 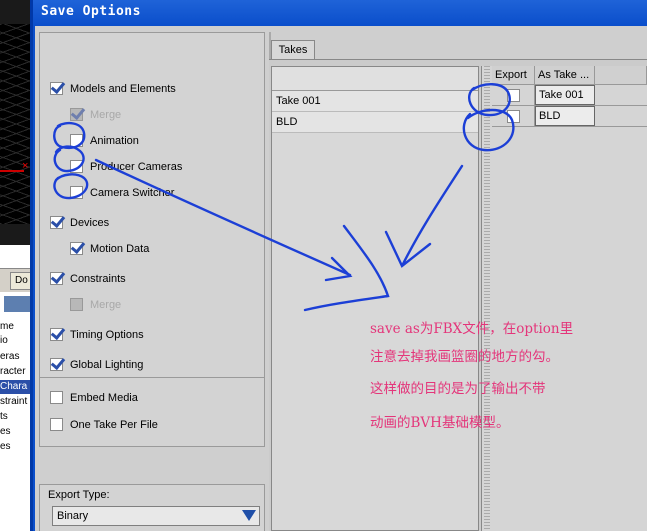 I want to click on dialog-title: Save Options, so click(x=340, y=13).